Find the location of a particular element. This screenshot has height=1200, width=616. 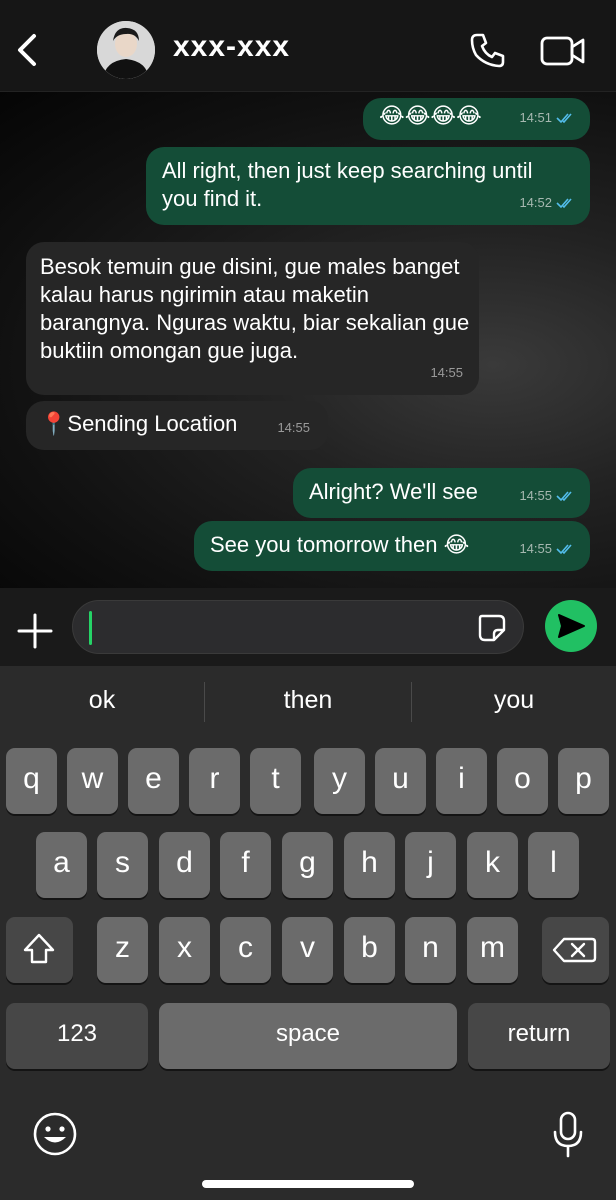

suggestion-item: then is located at coordinates (308, 700).